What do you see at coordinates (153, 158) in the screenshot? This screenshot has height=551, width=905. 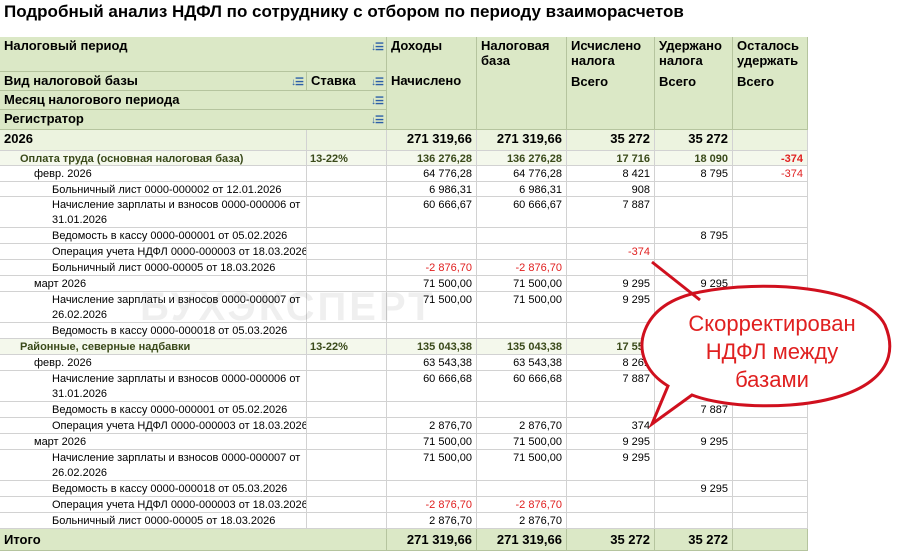 I see `cell-name: Оплата труда (основная налоговая база)` at bounding box center [153, 158].